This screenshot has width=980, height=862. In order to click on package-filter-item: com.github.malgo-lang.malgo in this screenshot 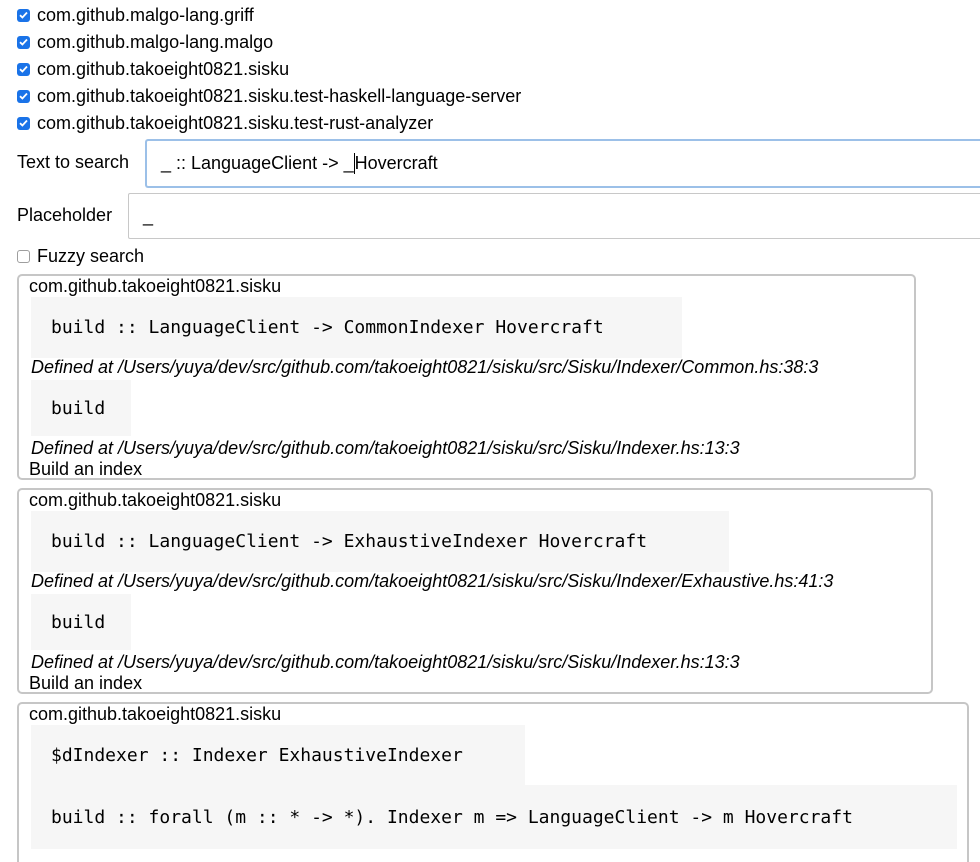, I will do `click(145, 42)`.